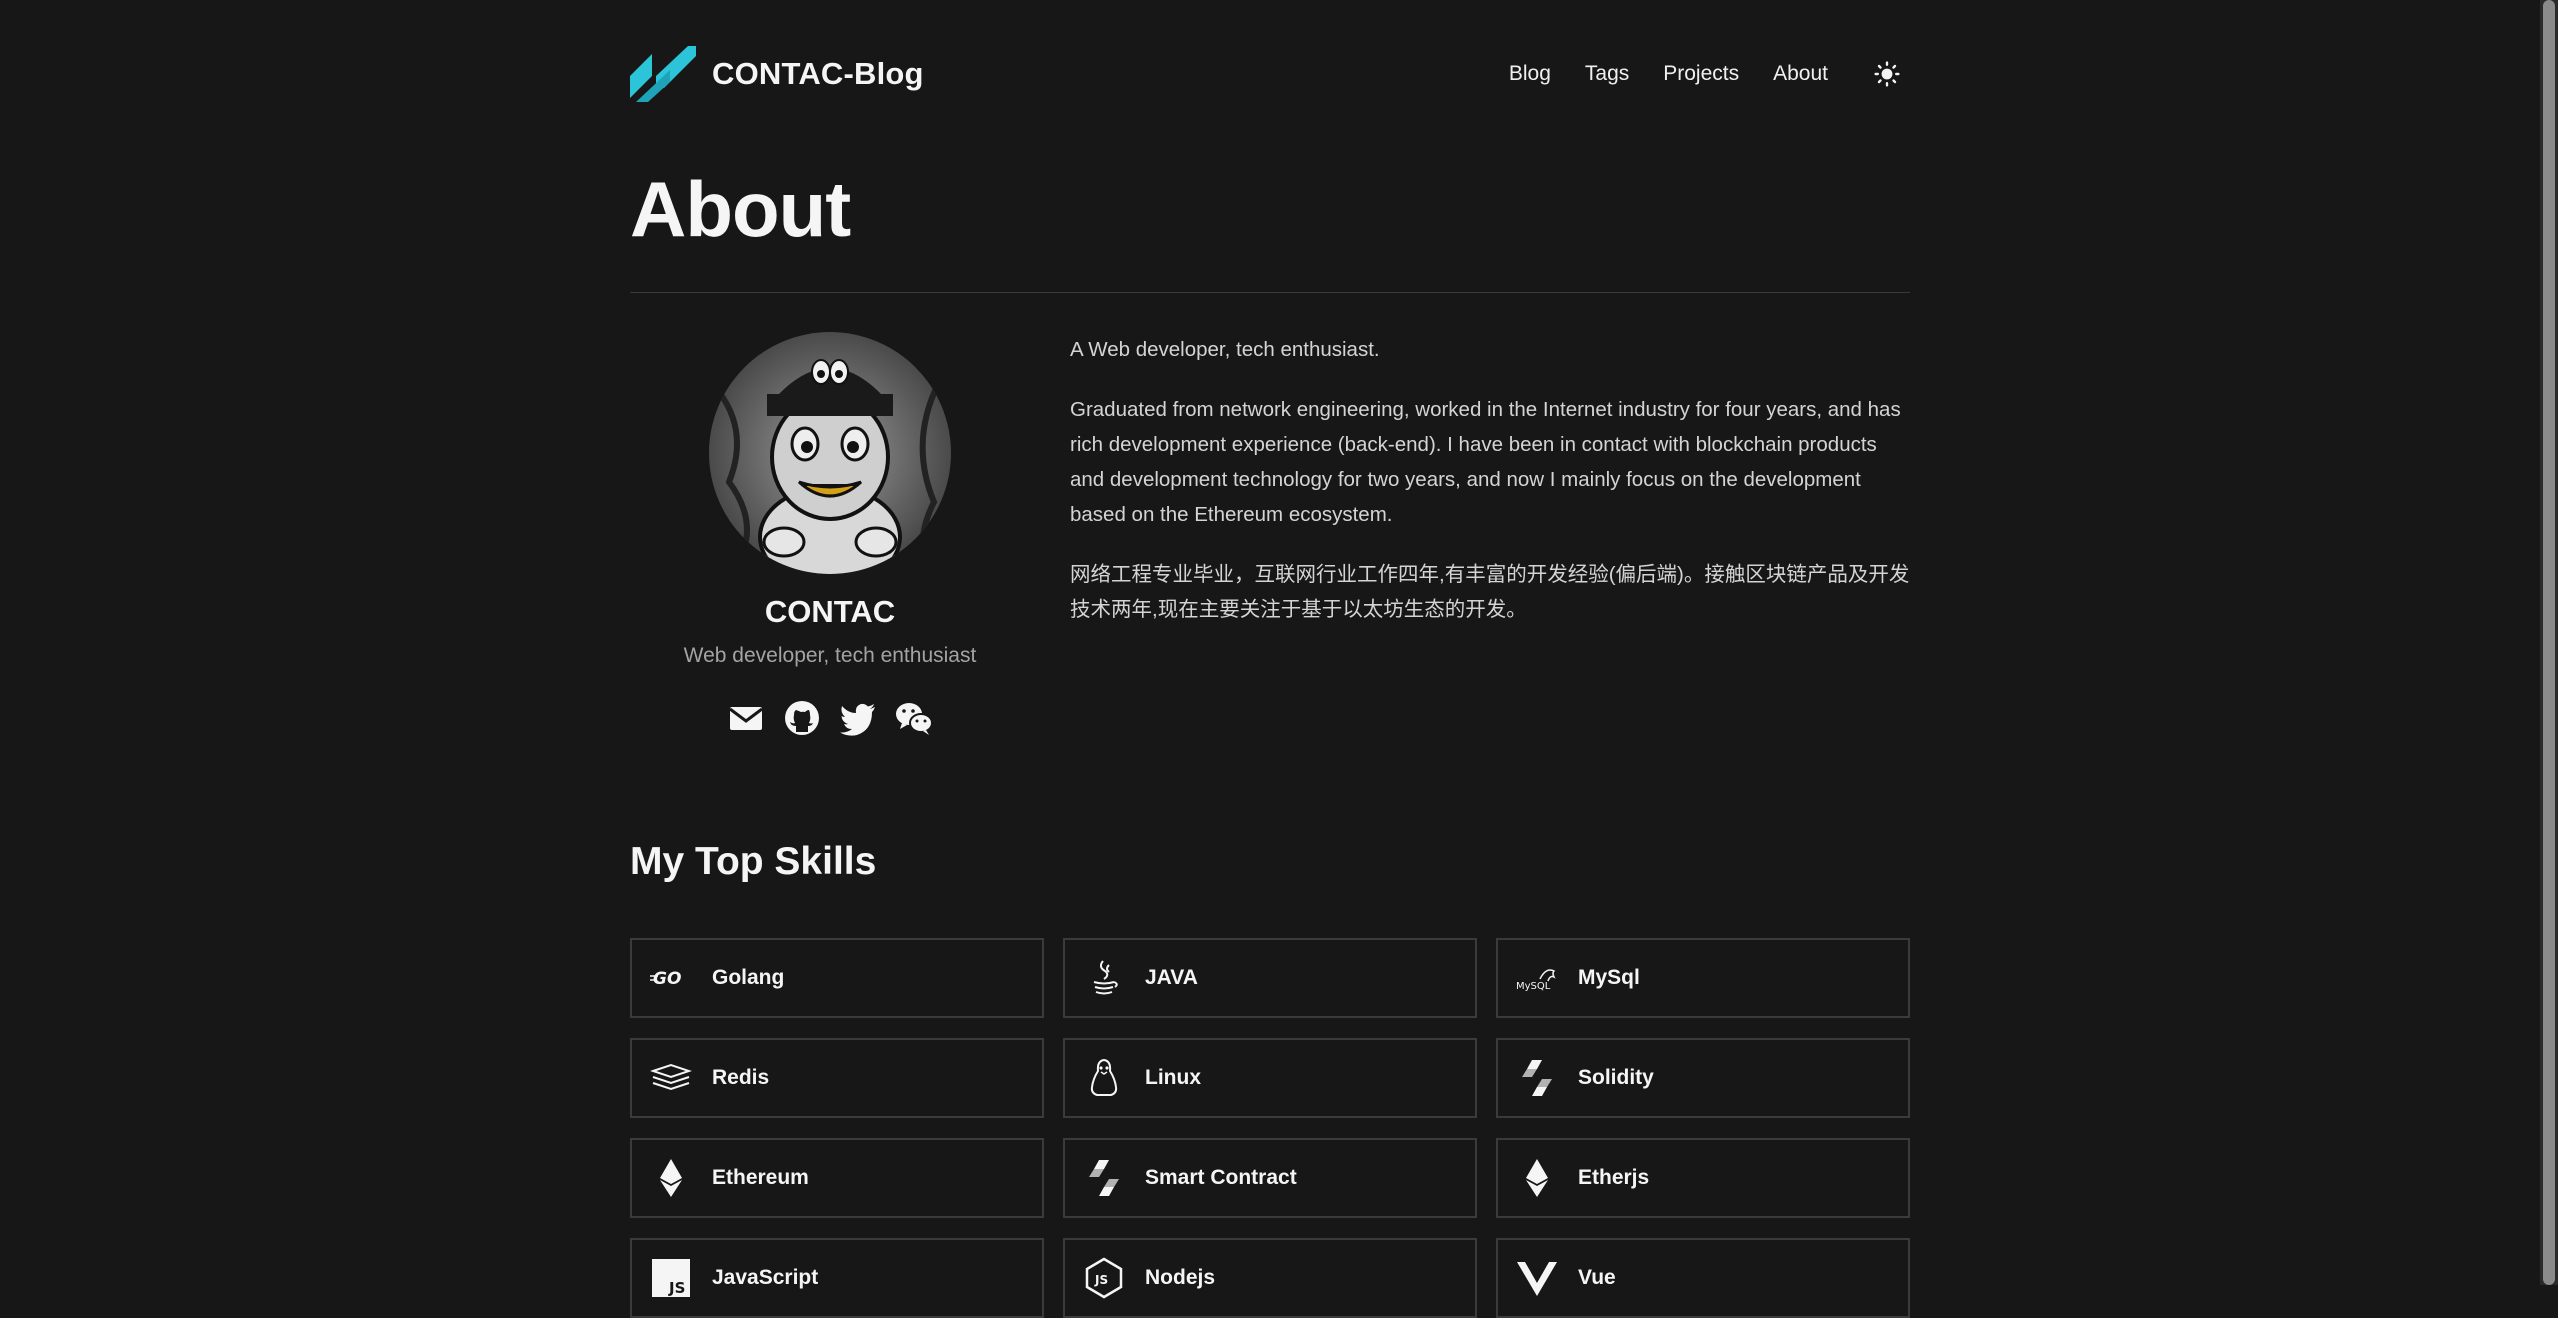 The width and height of the screenshot is (2558, 1318). Describe the element at coordinates (1270, 292) in the screenshot. I see `title-divider` at that location.